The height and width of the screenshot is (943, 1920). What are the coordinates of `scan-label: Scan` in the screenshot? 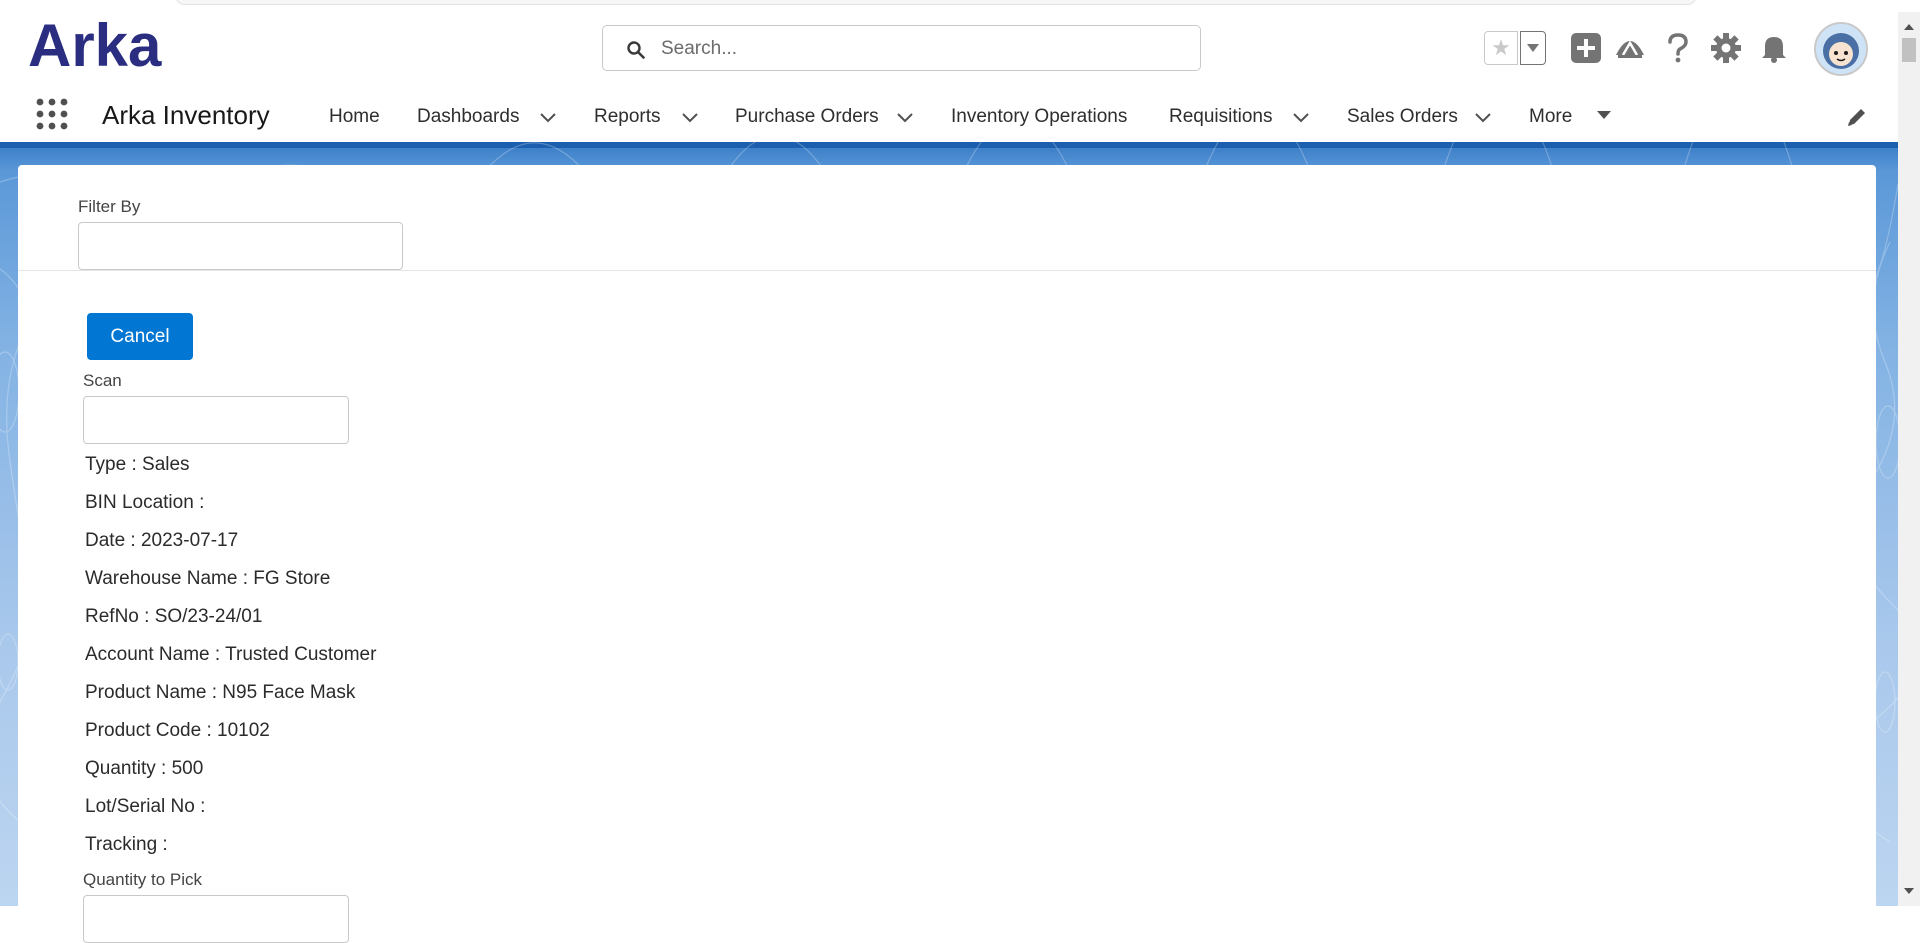 It's located at (102, 380).